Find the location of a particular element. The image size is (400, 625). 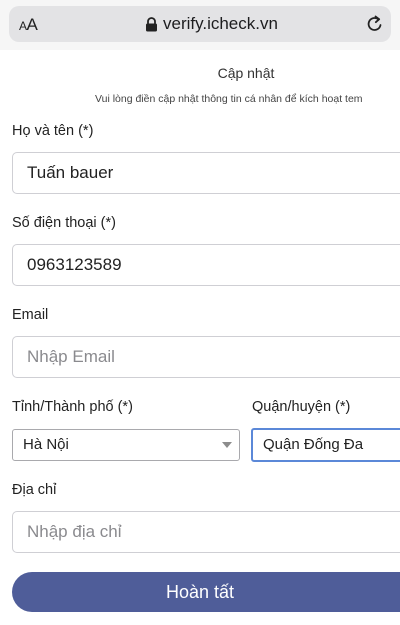

phone-label: Số điện thoại (*) is located at coordinates (64, 223).